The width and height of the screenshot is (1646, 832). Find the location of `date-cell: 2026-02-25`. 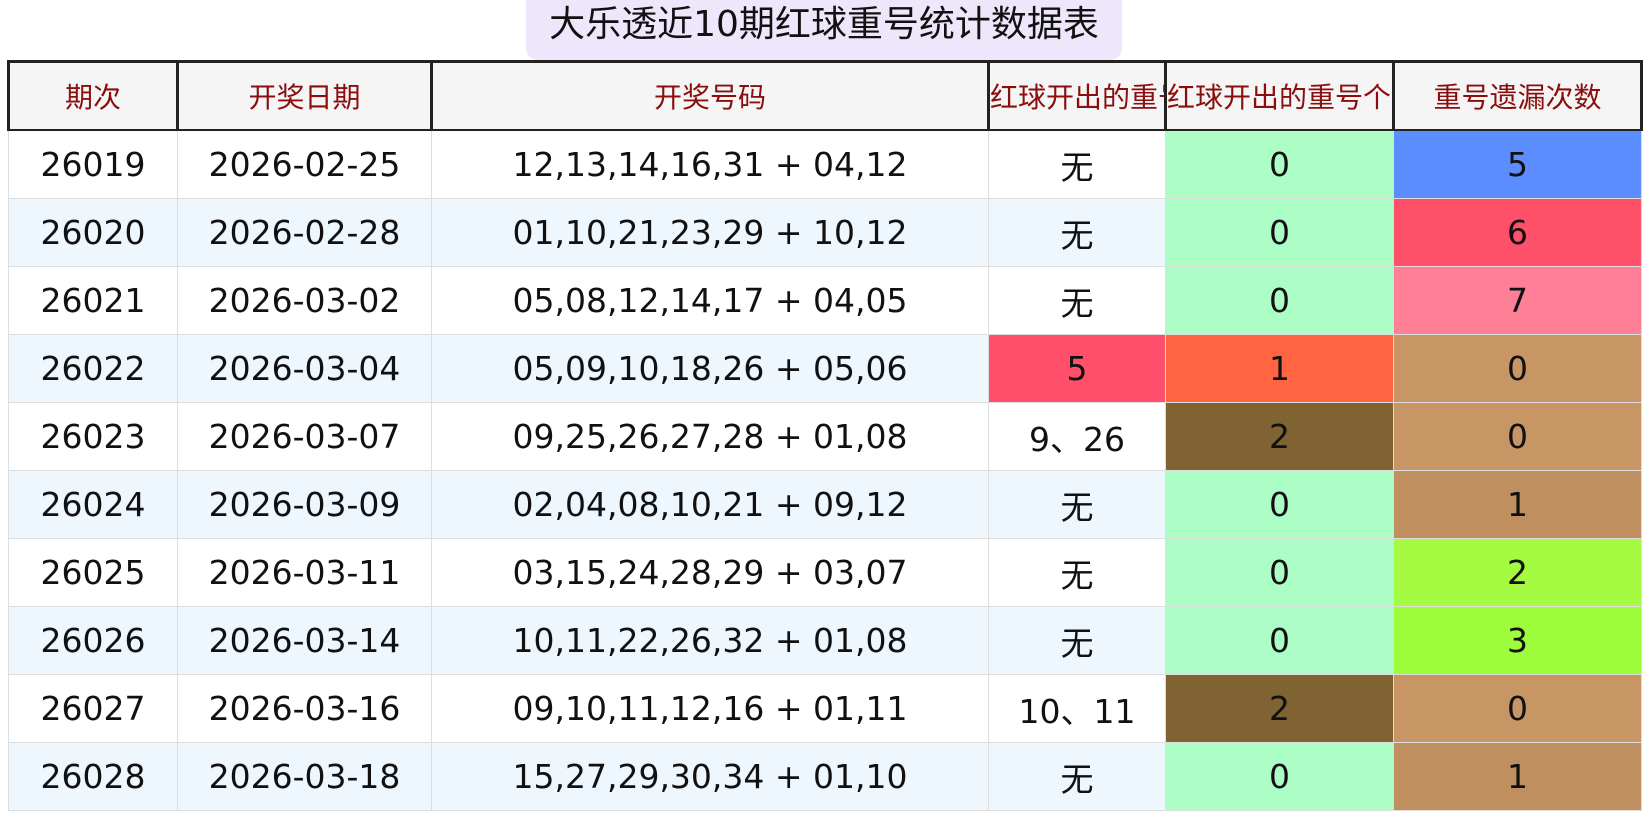

date-cell: 2026-02-25 is located at coordinates (304, 164).